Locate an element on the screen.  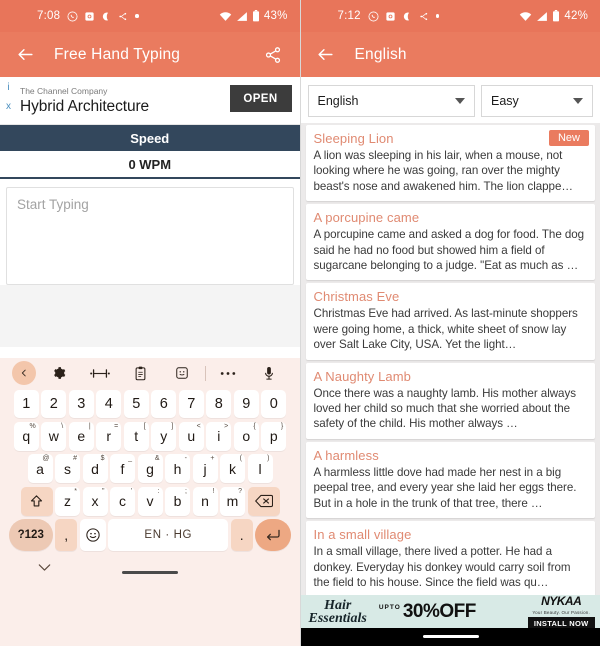
wifi-icon is located at coordinates (225, 16).